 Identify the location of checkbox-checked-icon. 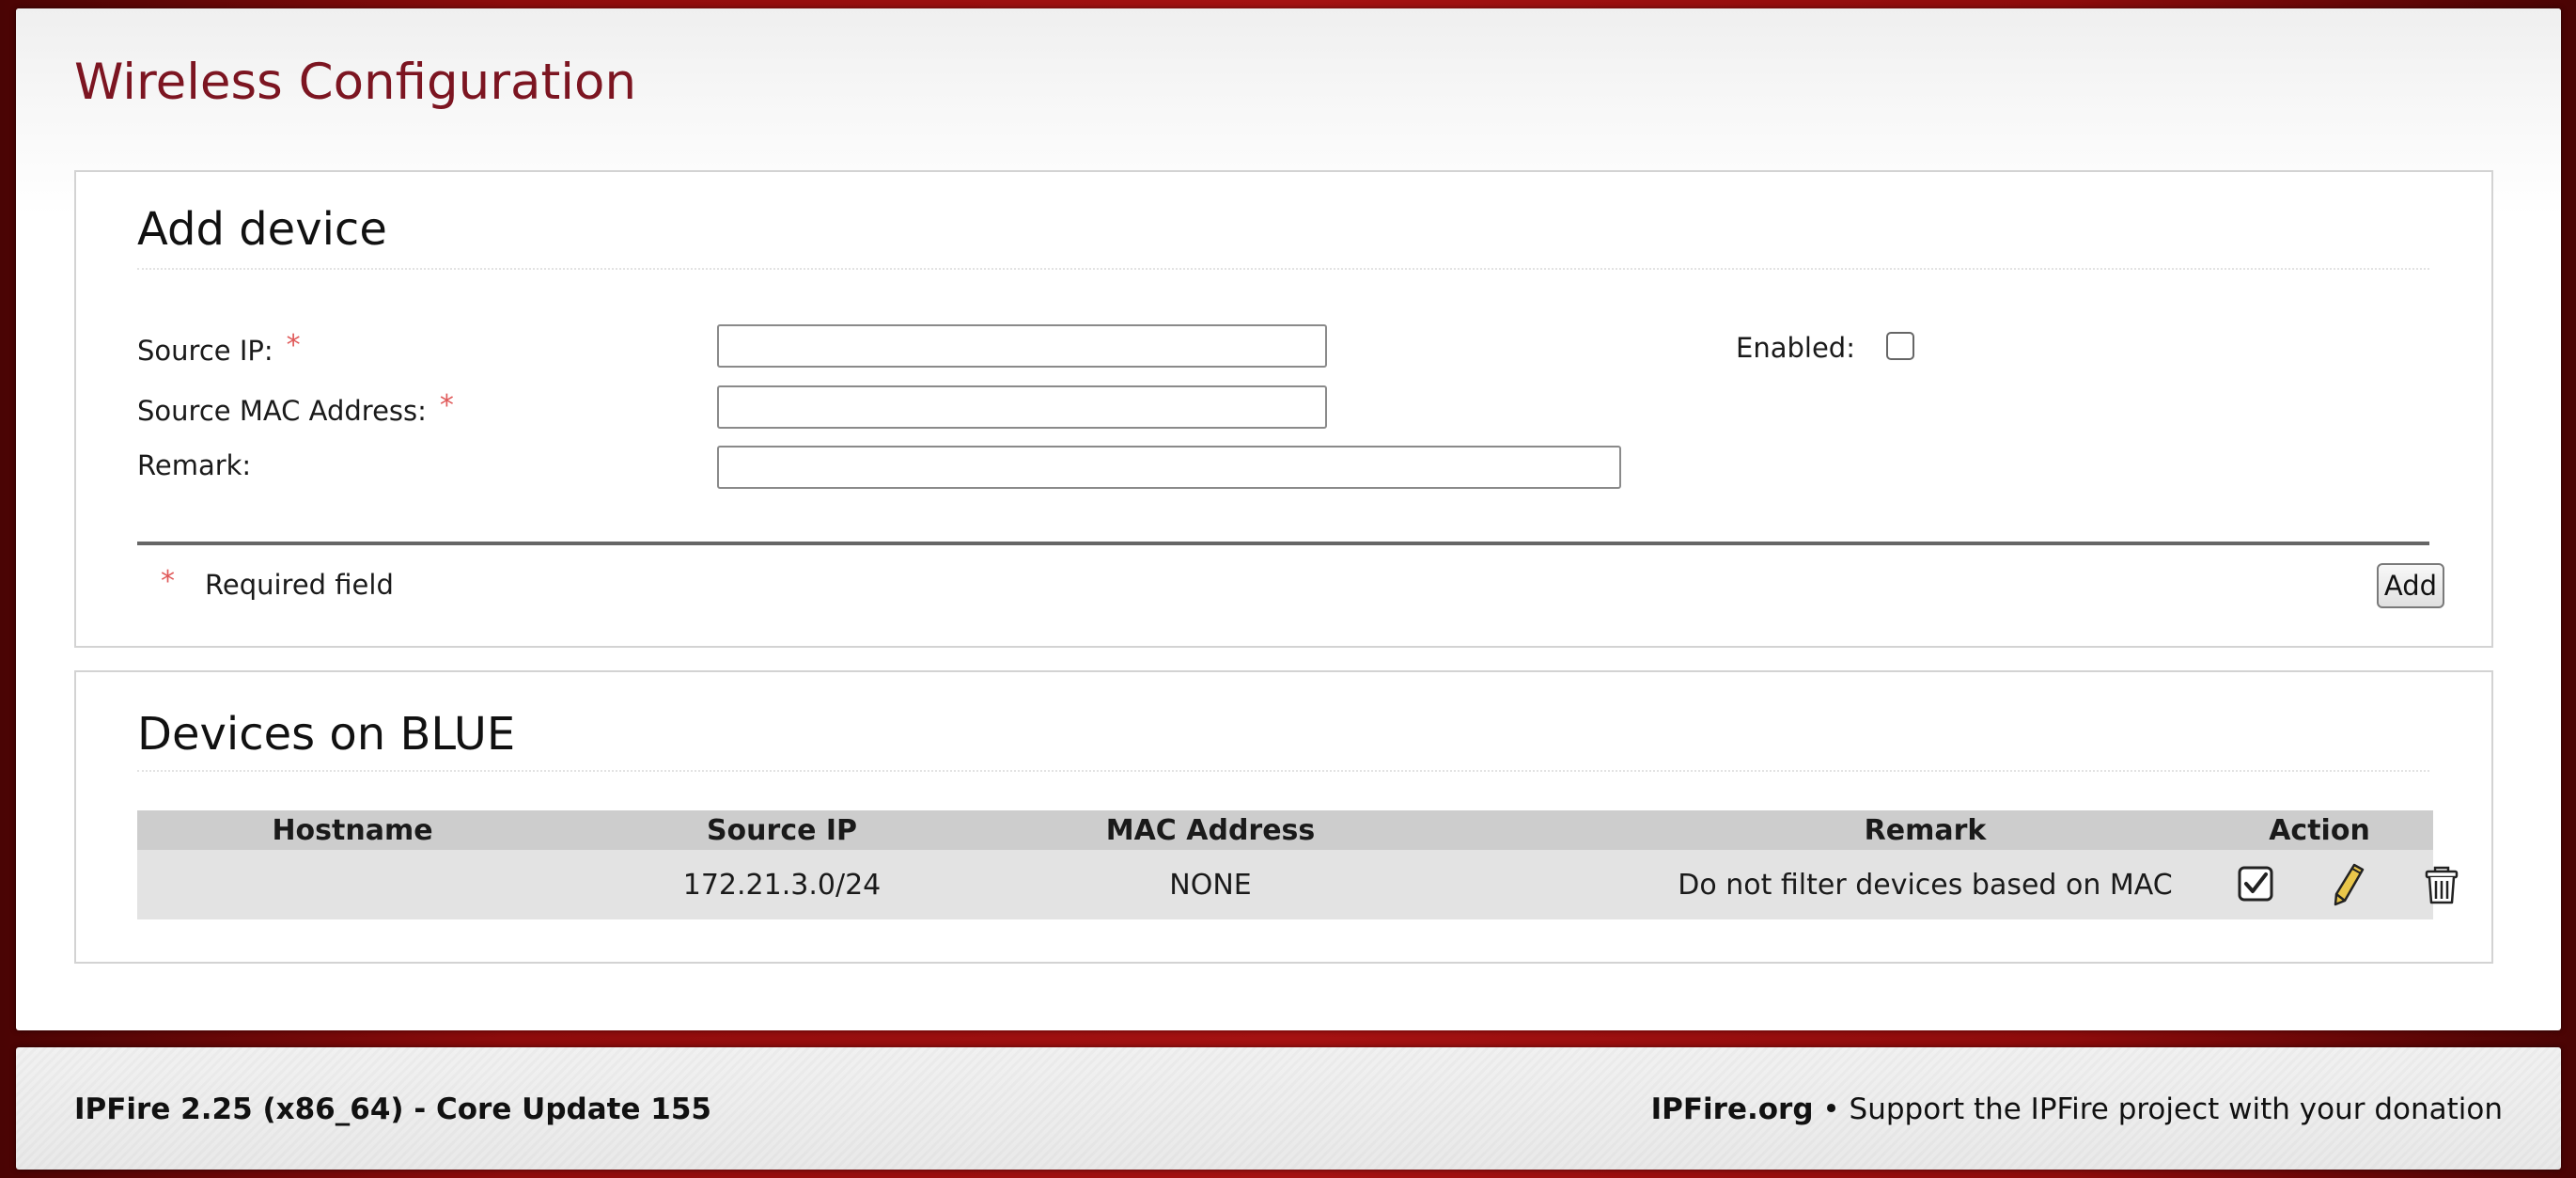
(2255, 883).